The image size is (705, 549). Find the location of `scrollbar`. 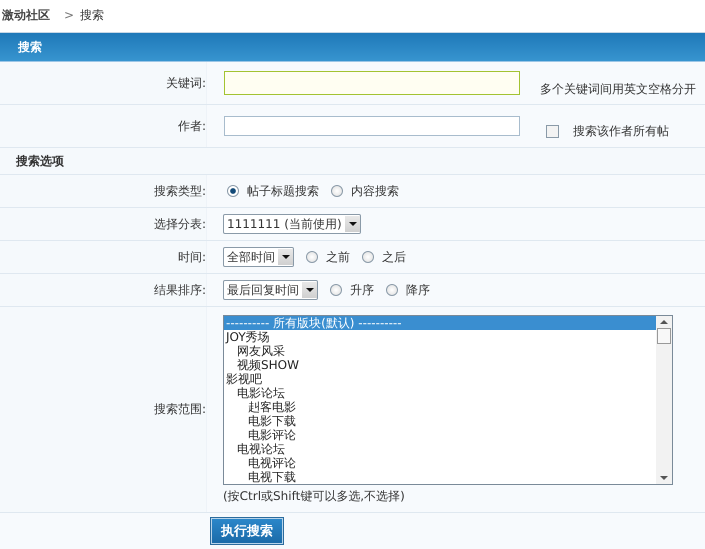

scrollbar is located at coordinates (664, 400).